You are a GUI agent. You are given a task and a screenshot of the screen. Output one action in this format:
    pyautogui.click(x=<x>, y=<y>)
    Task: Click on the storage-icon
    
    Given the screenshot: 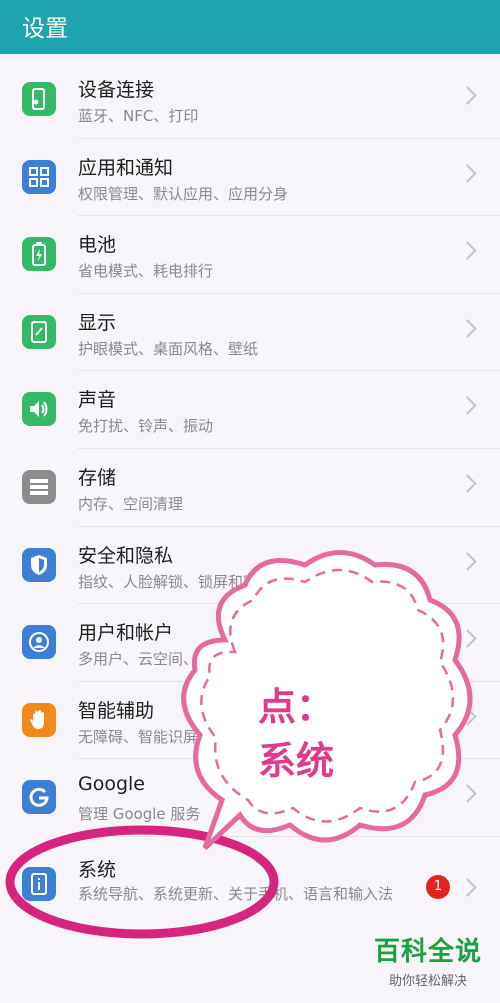 What is the action you would take?
    pyautogui.click(x=39, y=486)
    